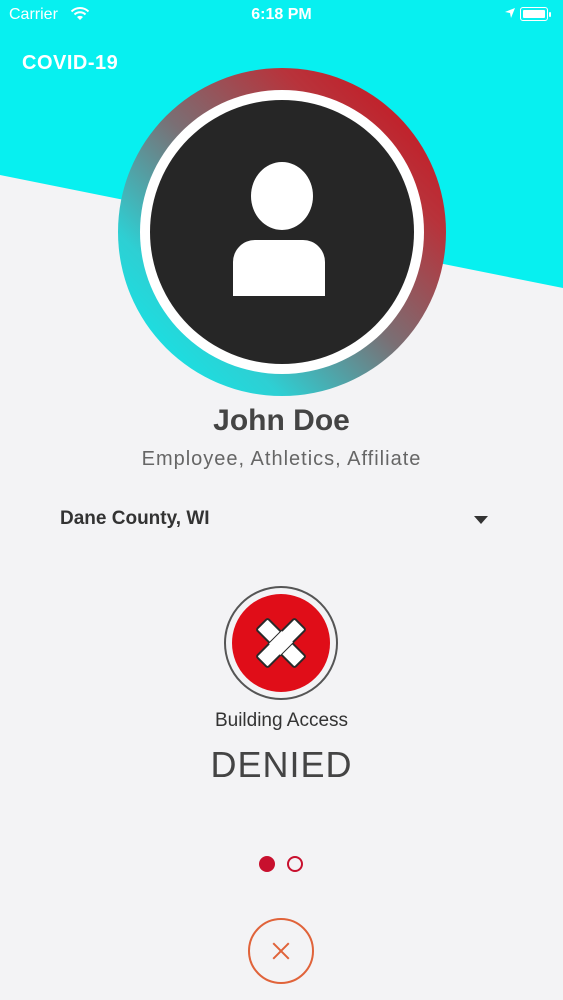 The image size is (563, 1000). Describe the element at coordinates (281, 764) in the screenshot. I see `access-status: DENIED` at that location.